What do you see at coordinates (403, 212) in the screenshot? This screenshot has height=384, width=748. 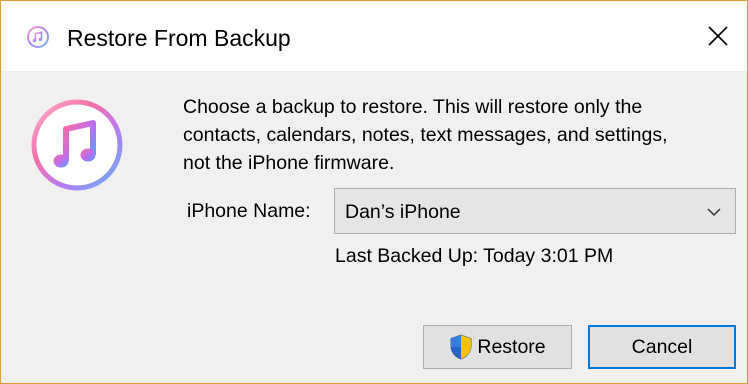 I see `iphone-name-value: Dan’s iPhone` at bounding box center [403, 212].